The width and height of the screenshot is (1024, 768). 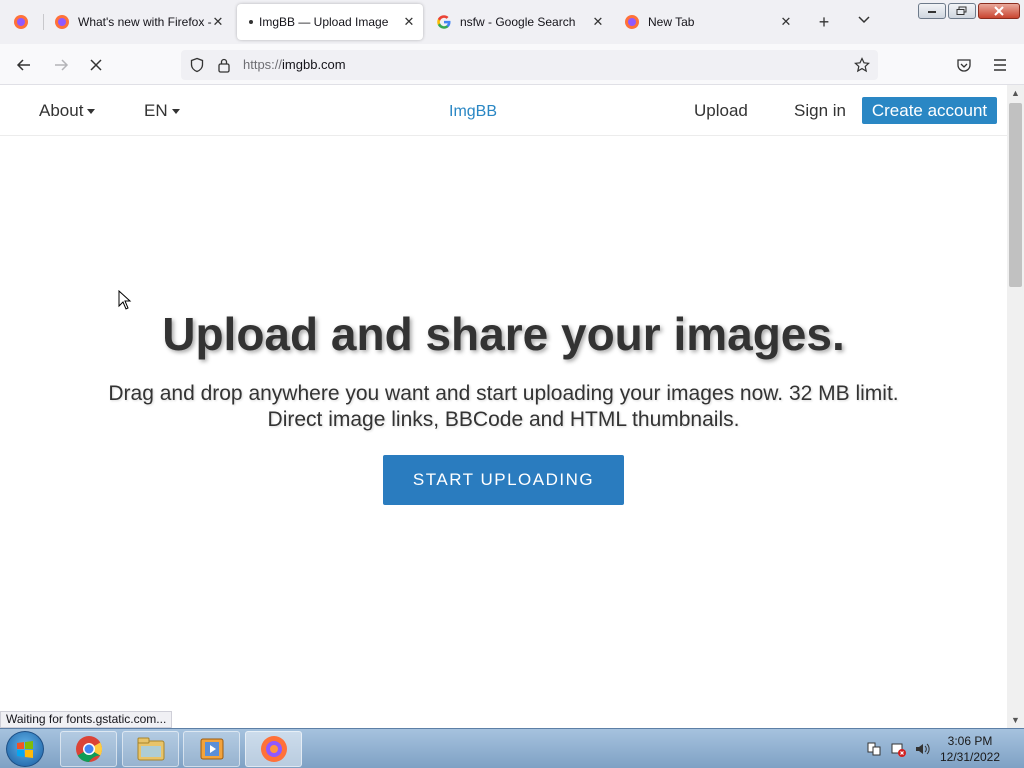 I want to click on language-dropdown: EN, so click(x=162, y=111).